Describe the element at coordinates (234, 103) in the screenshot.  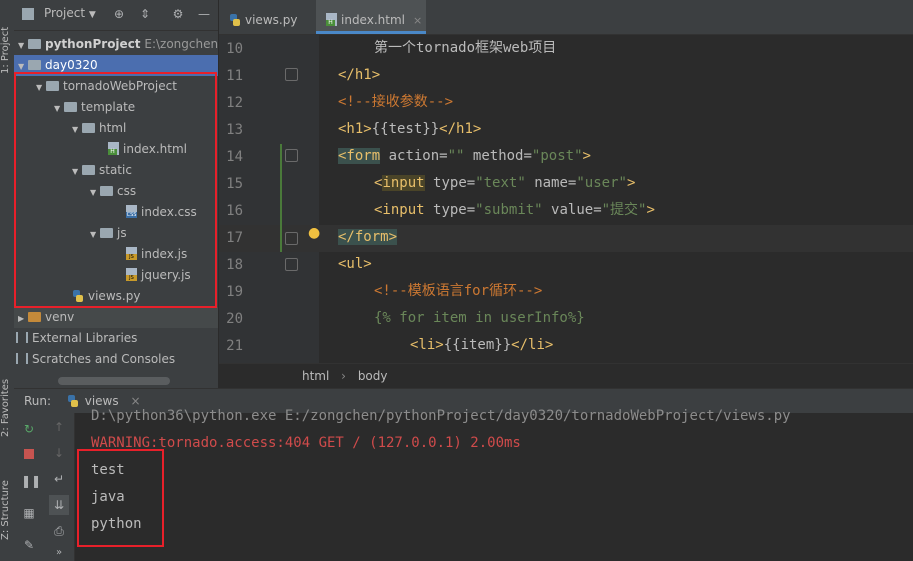
I see `line-number: 12` at that location.